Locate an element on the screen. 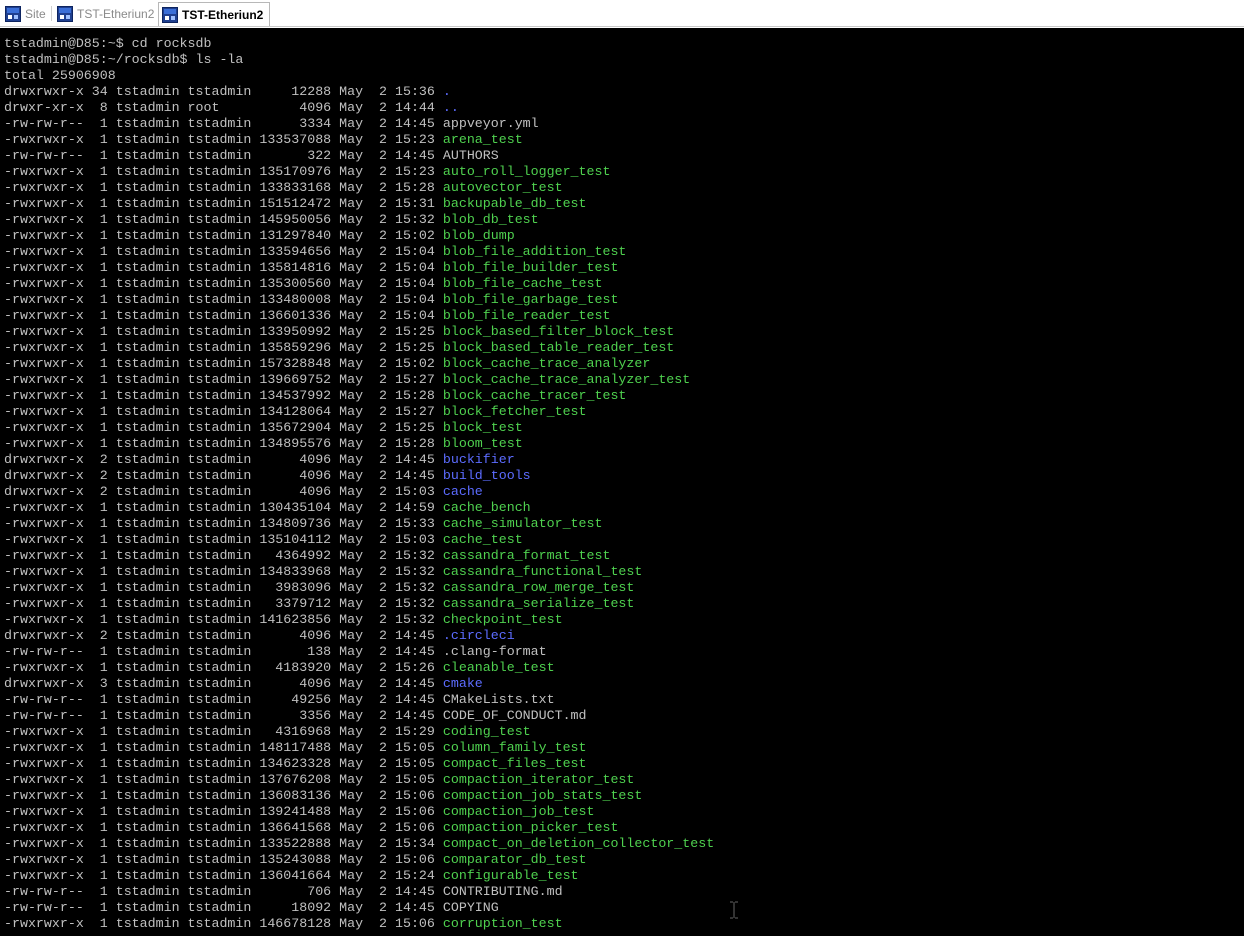 Image resolution: width=1244 pixels, height=948 pixels. file-name: block_based_filter_block_test is located at coordinates (558, 331).